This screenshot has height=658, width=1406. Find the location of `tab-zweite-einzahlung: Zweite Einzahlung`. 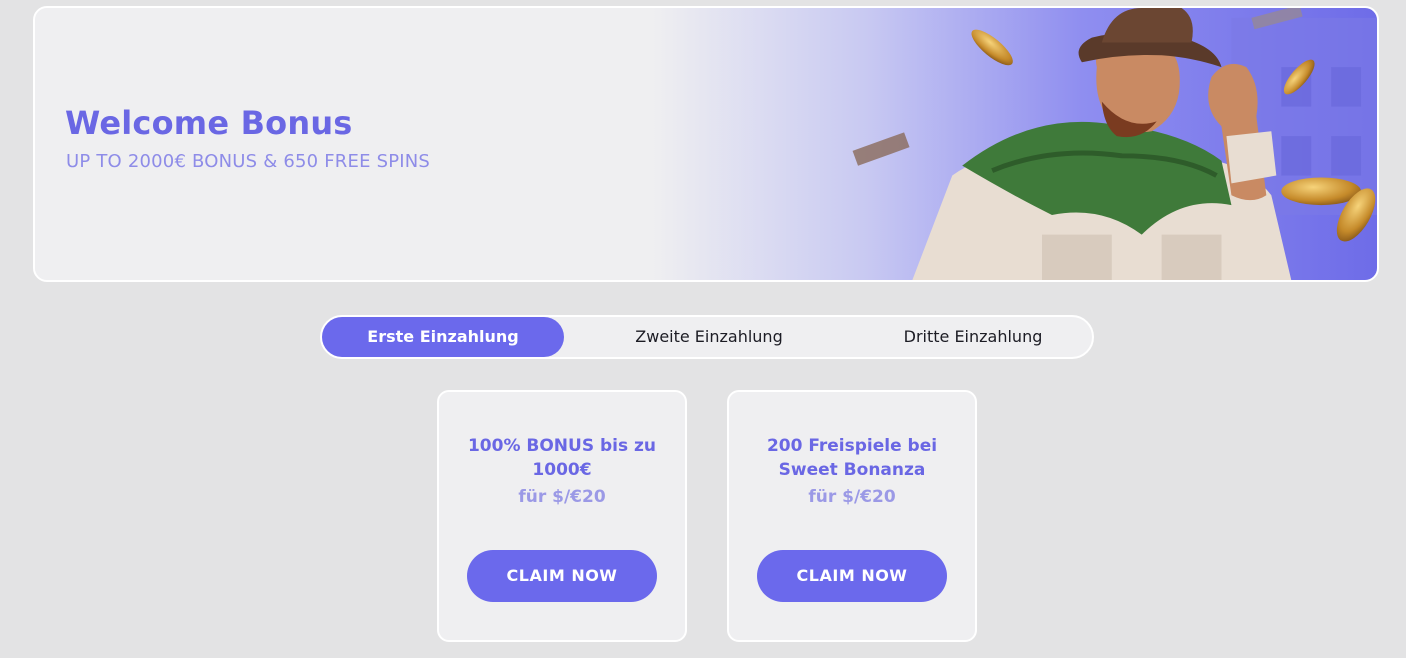

tab-zweite-einzahlung: Zweite Einzahlung is located at coordinates (709, 337).